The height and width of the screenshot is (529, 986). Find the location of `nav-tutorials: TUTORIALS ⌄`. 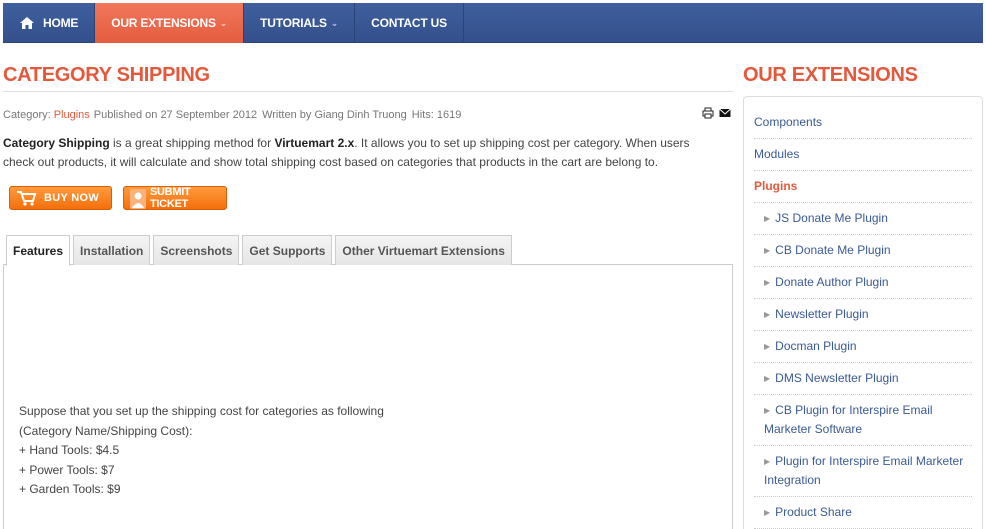

nav-tutorials: TUTORIALS ⌄ is located at coordinates (300, 23).